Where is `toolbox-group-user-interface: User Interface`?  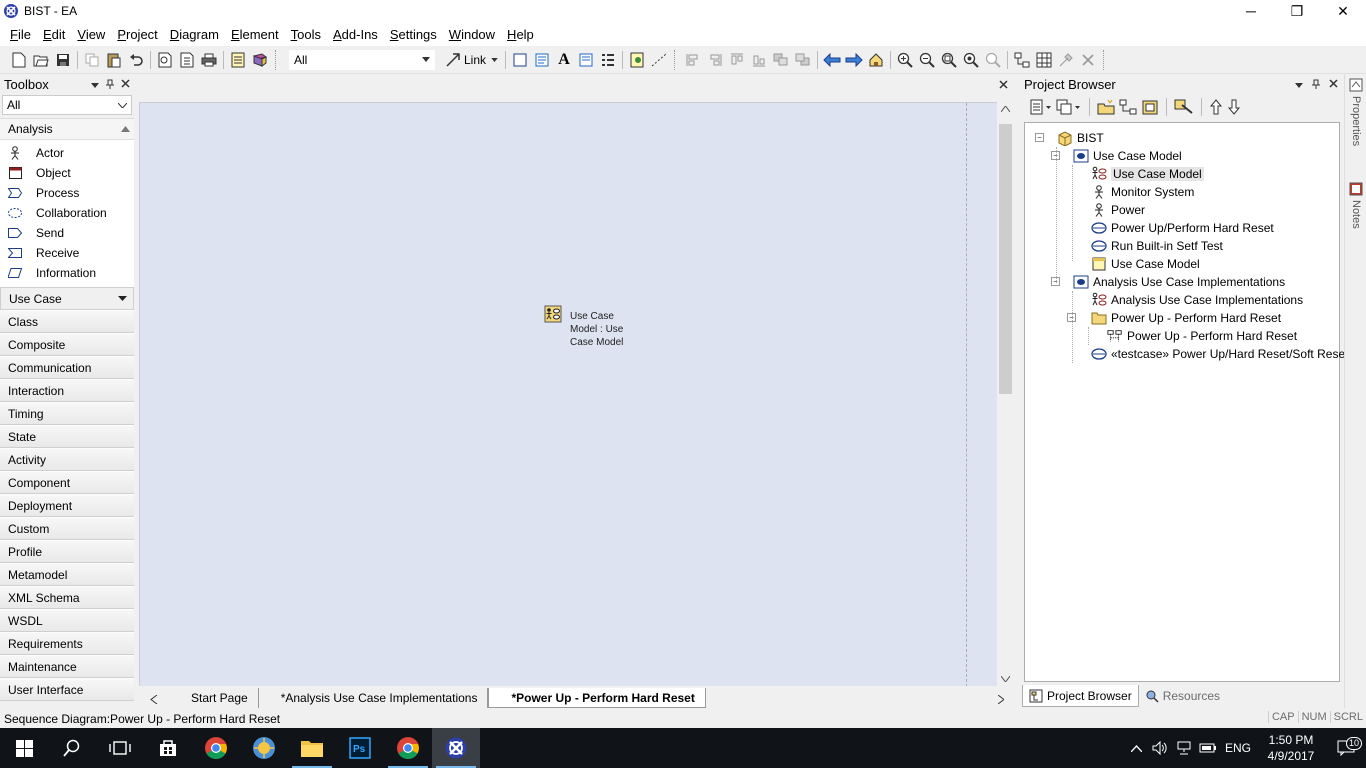
toolbox-group-user-interface: User Interface is located at coordinates (67, 689).